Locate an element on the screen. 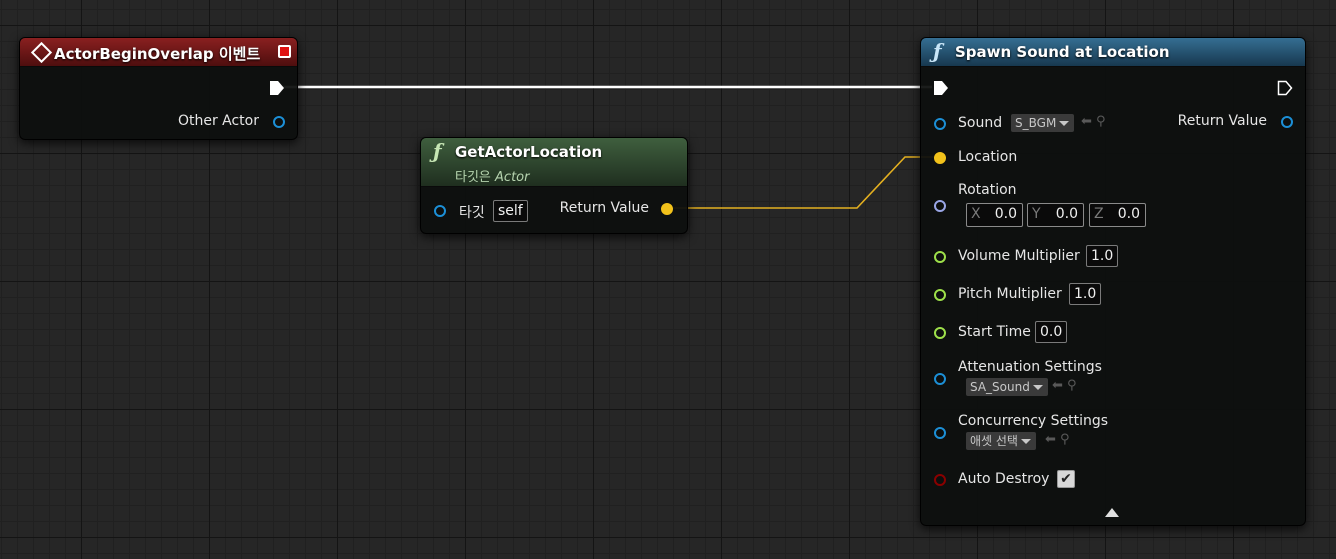 This screenshot has width=1336, height=559. rotation-pin is located at coordinates (940, 206).